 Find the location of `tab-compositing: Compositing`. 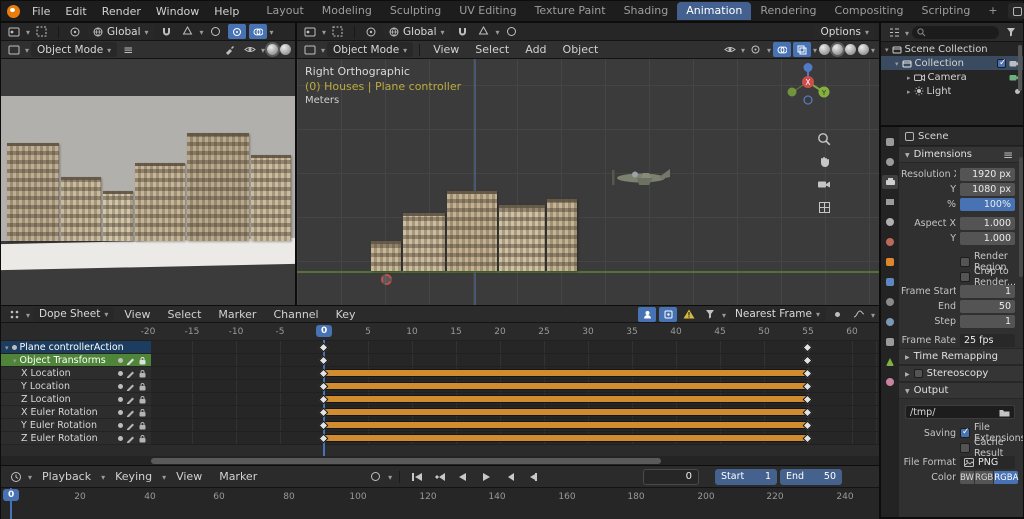

tab-compositing: Compositing is located at coordinates (869, 11).